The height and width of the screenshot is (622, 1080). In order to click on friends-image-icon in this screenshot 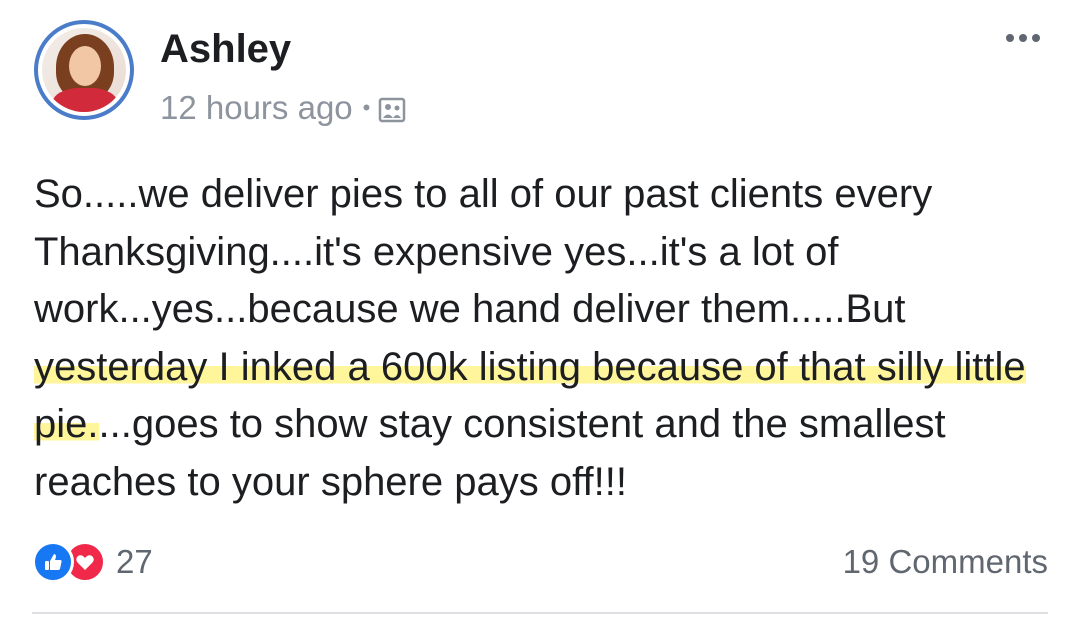, I will do `click(392, 108)`.